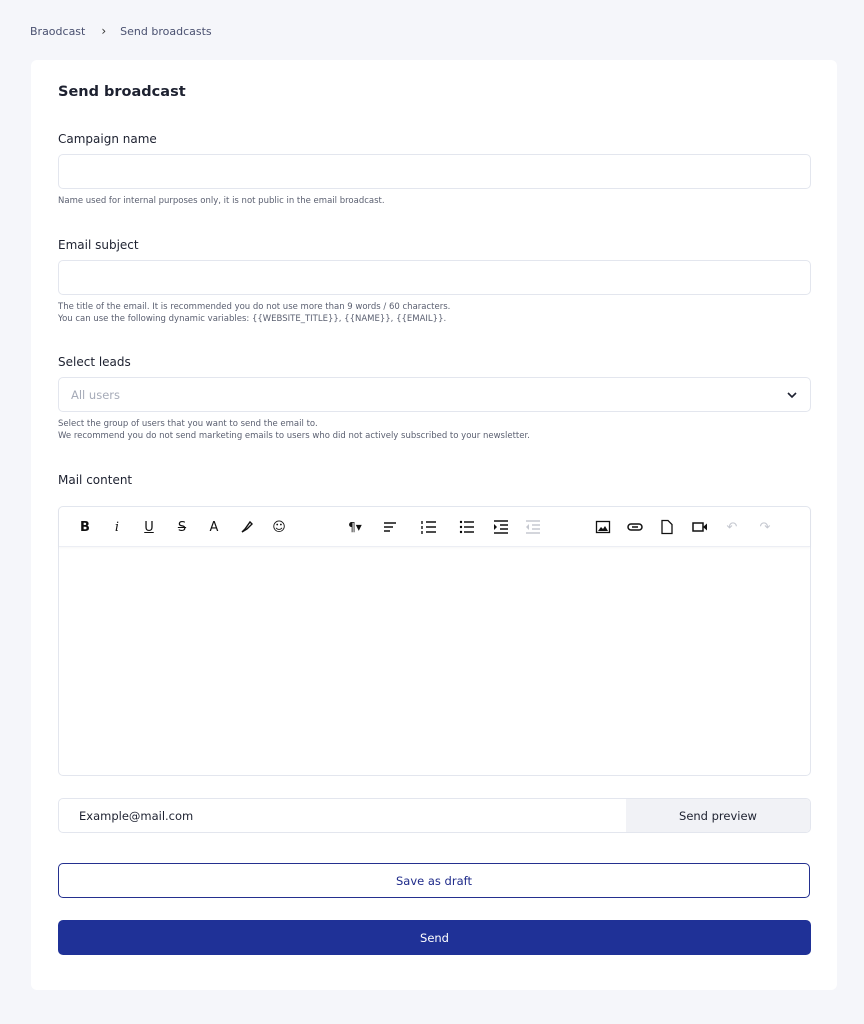  I want to click on text-color-icon: A, so click(214, 527).